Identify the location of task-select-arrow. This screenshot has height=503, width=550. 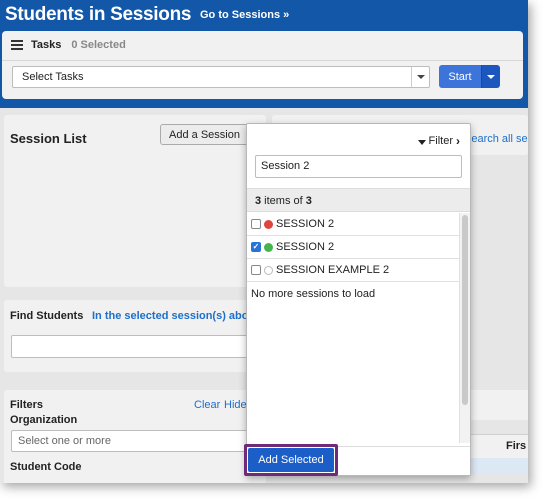
(420, 77).